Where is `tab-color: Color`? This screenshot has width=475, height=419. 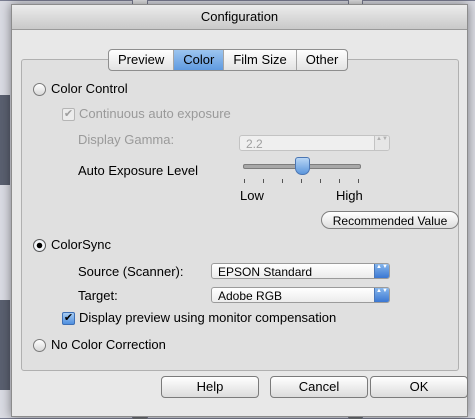 tab-color: Color is located at coordinates (199, 60).